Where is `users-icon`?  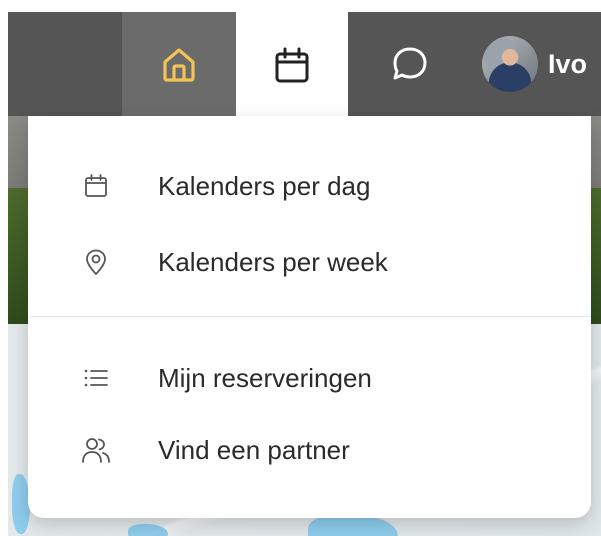 users-icon is located at coordinates (96, 450).